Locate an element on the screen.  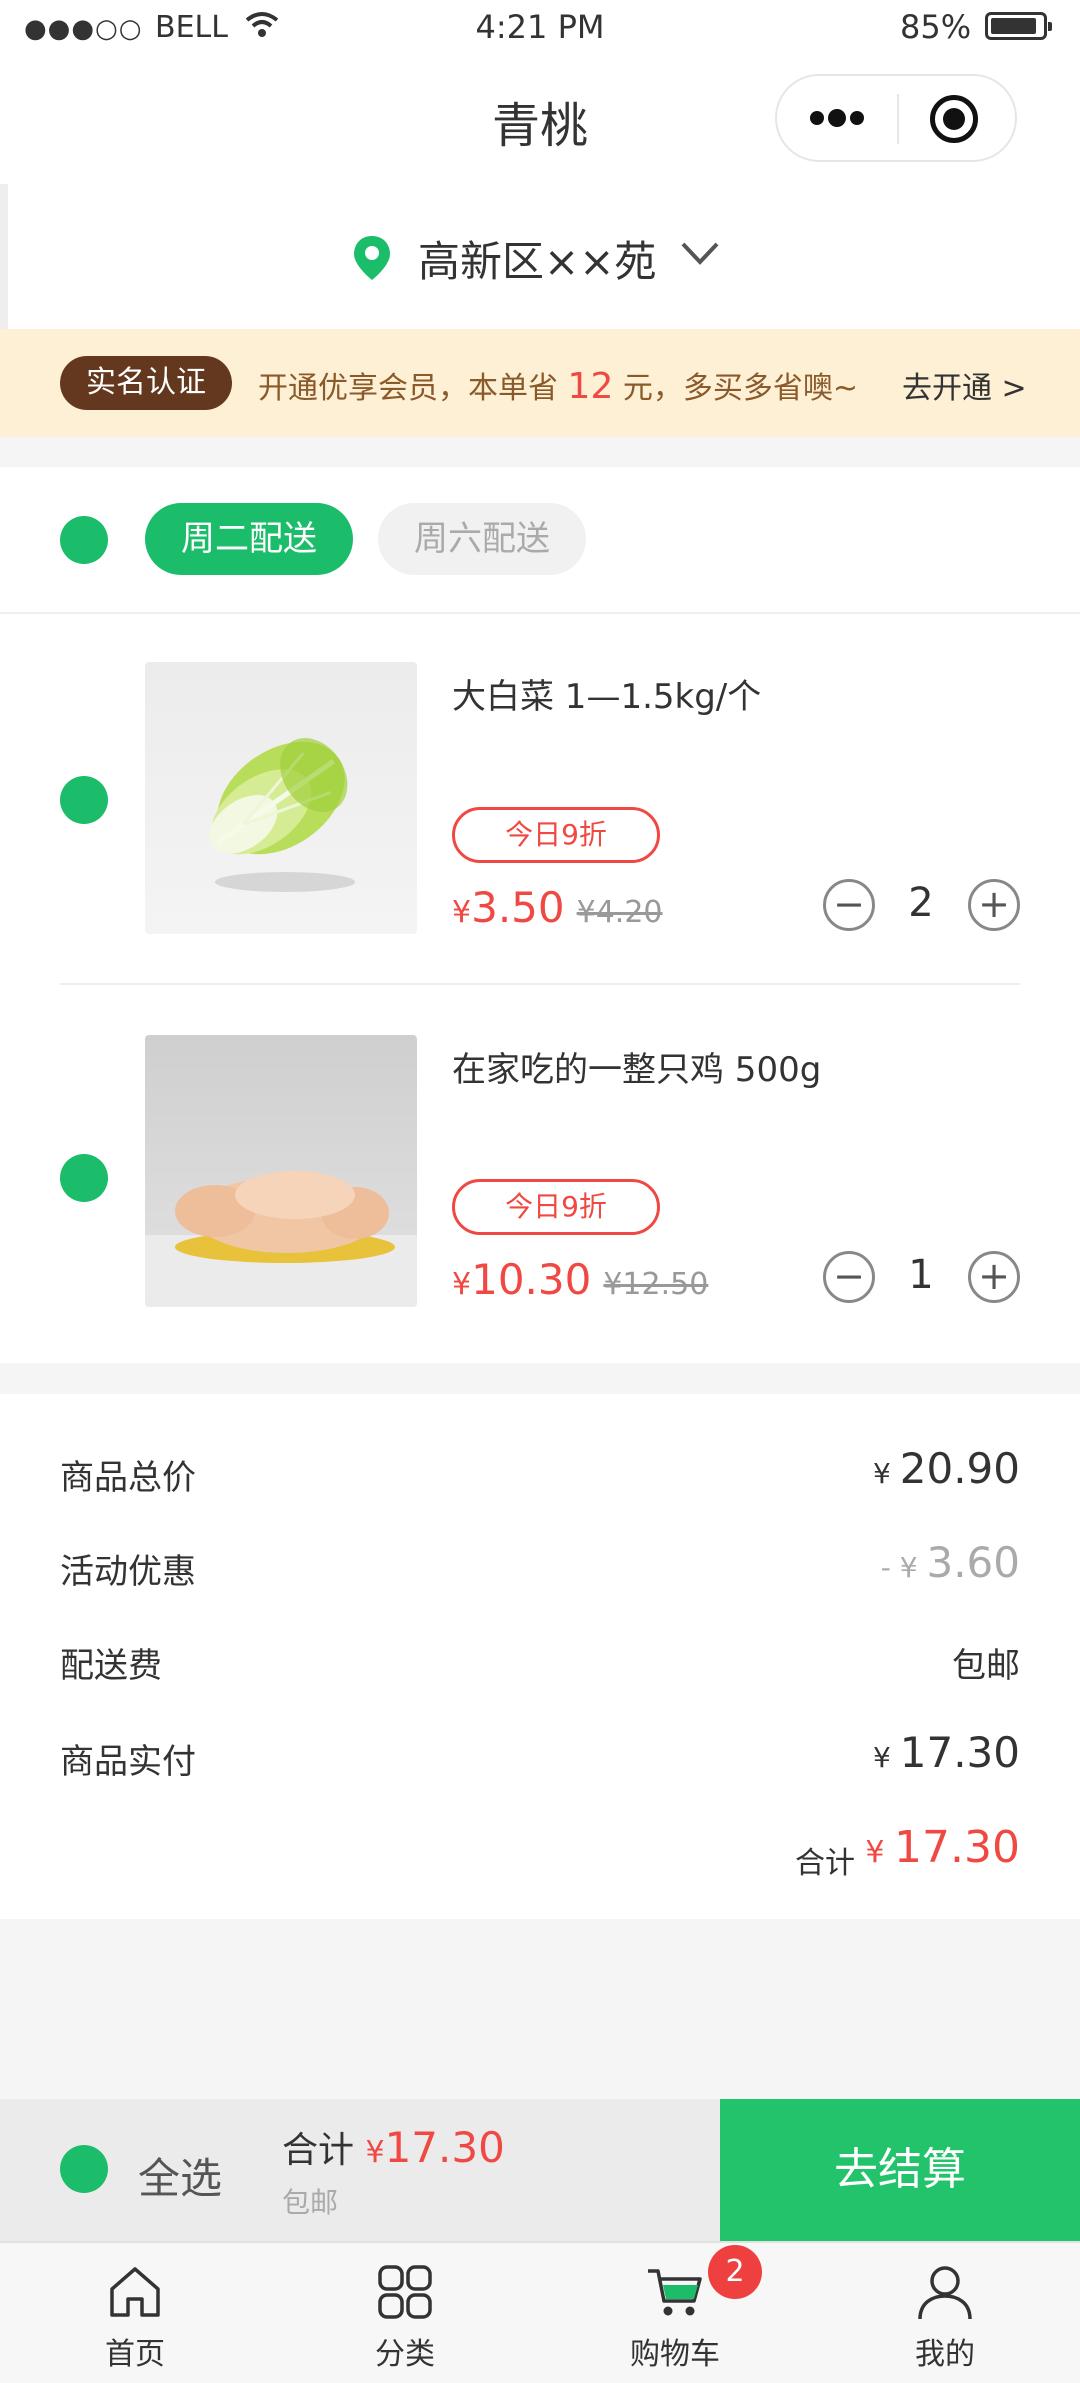
checkout-total-label: 合计 is located at coordinates (318, 2150).